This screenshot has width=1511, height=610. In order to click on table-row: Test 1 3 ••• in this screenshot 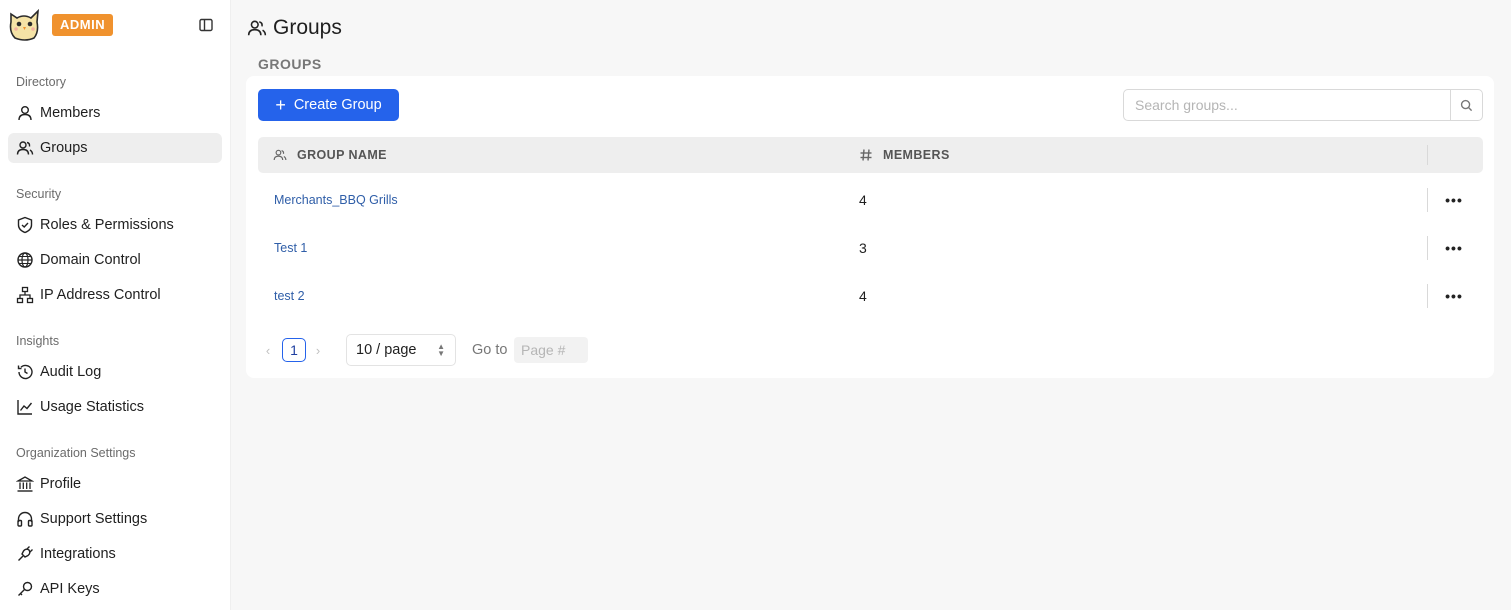, I will do `click(870, 248)`.